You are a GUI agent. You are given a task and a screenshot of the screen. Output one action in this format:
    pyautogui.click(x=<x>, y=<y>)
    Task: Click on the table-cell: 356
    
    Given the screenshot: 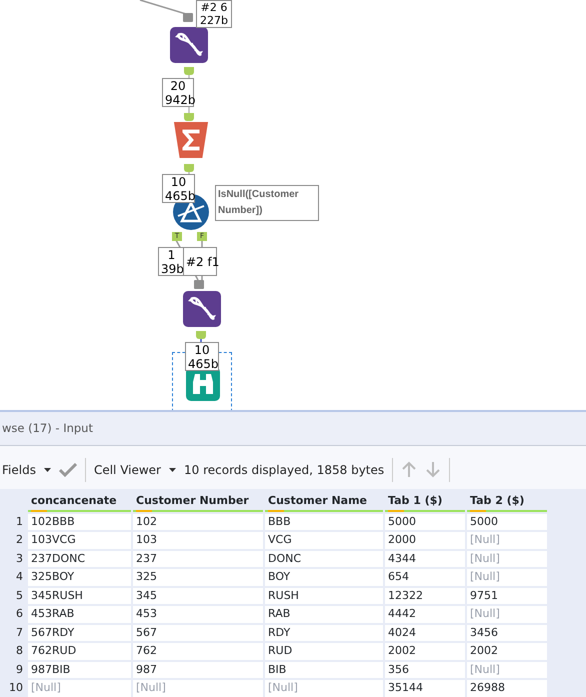 What is the action you would take?
    pyautogui.click(x=425, y=670)
    